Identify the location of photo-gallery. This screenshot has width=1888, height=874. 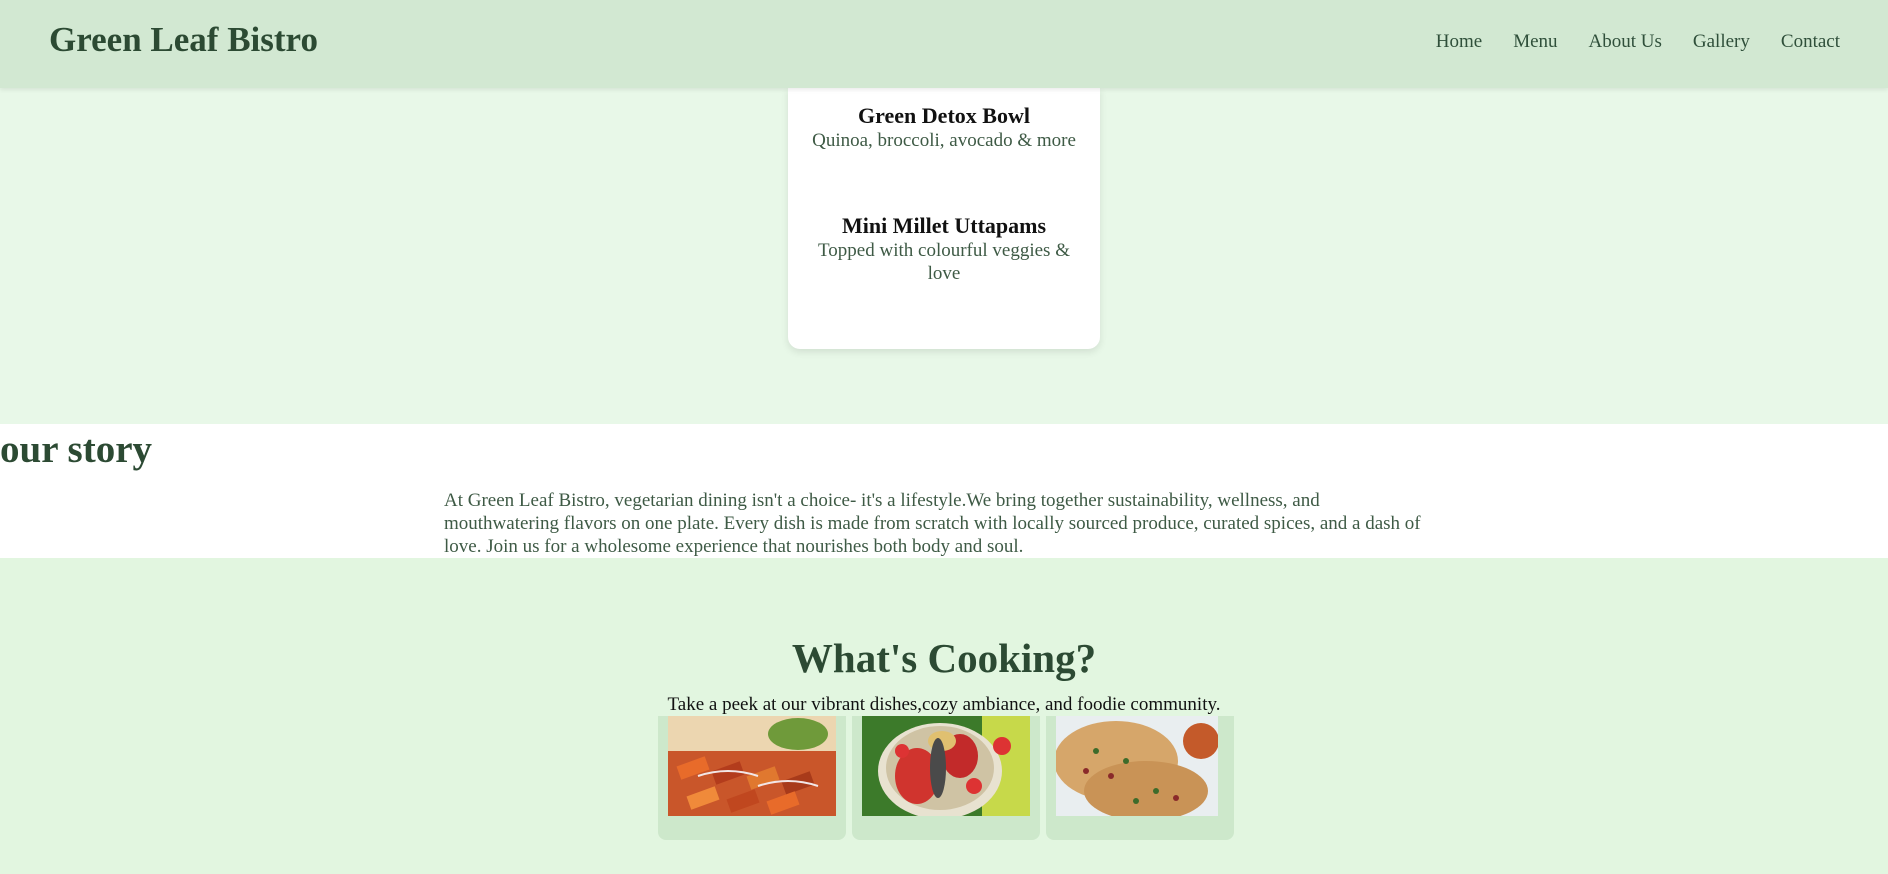
(946, 778).